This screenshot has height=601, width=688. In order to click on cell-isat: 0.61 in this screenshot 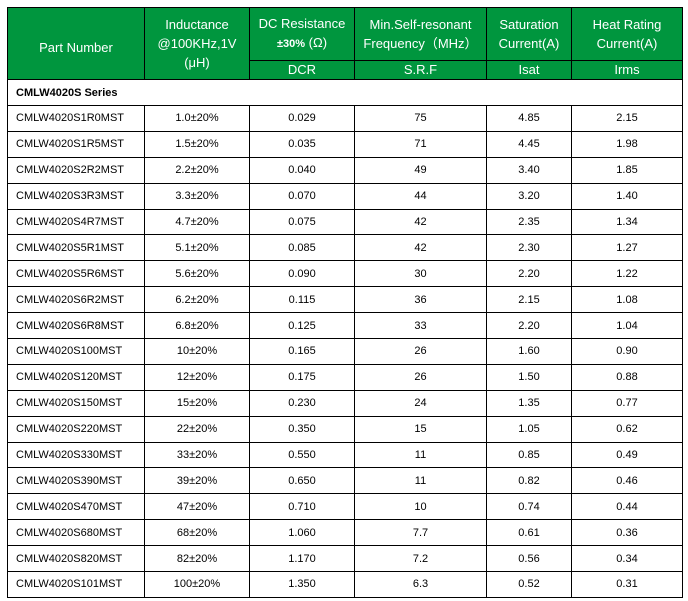, I will do `click(529, 533)`.